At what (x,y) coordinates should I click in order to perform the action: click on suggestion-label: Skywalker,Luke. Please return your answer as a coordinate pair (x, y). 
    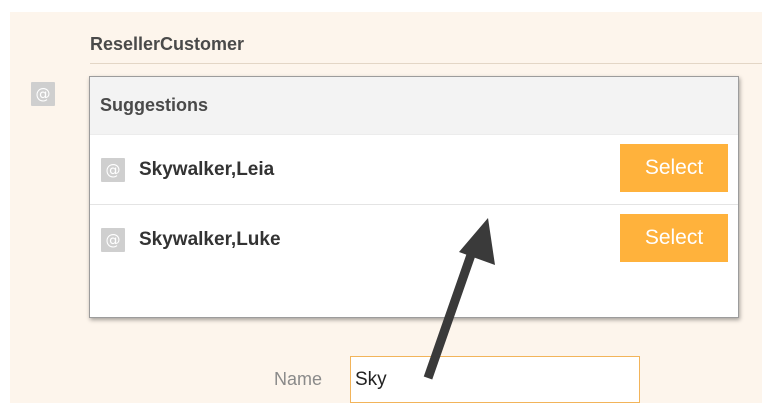
    Looking at the image, I should click on (210, 239).